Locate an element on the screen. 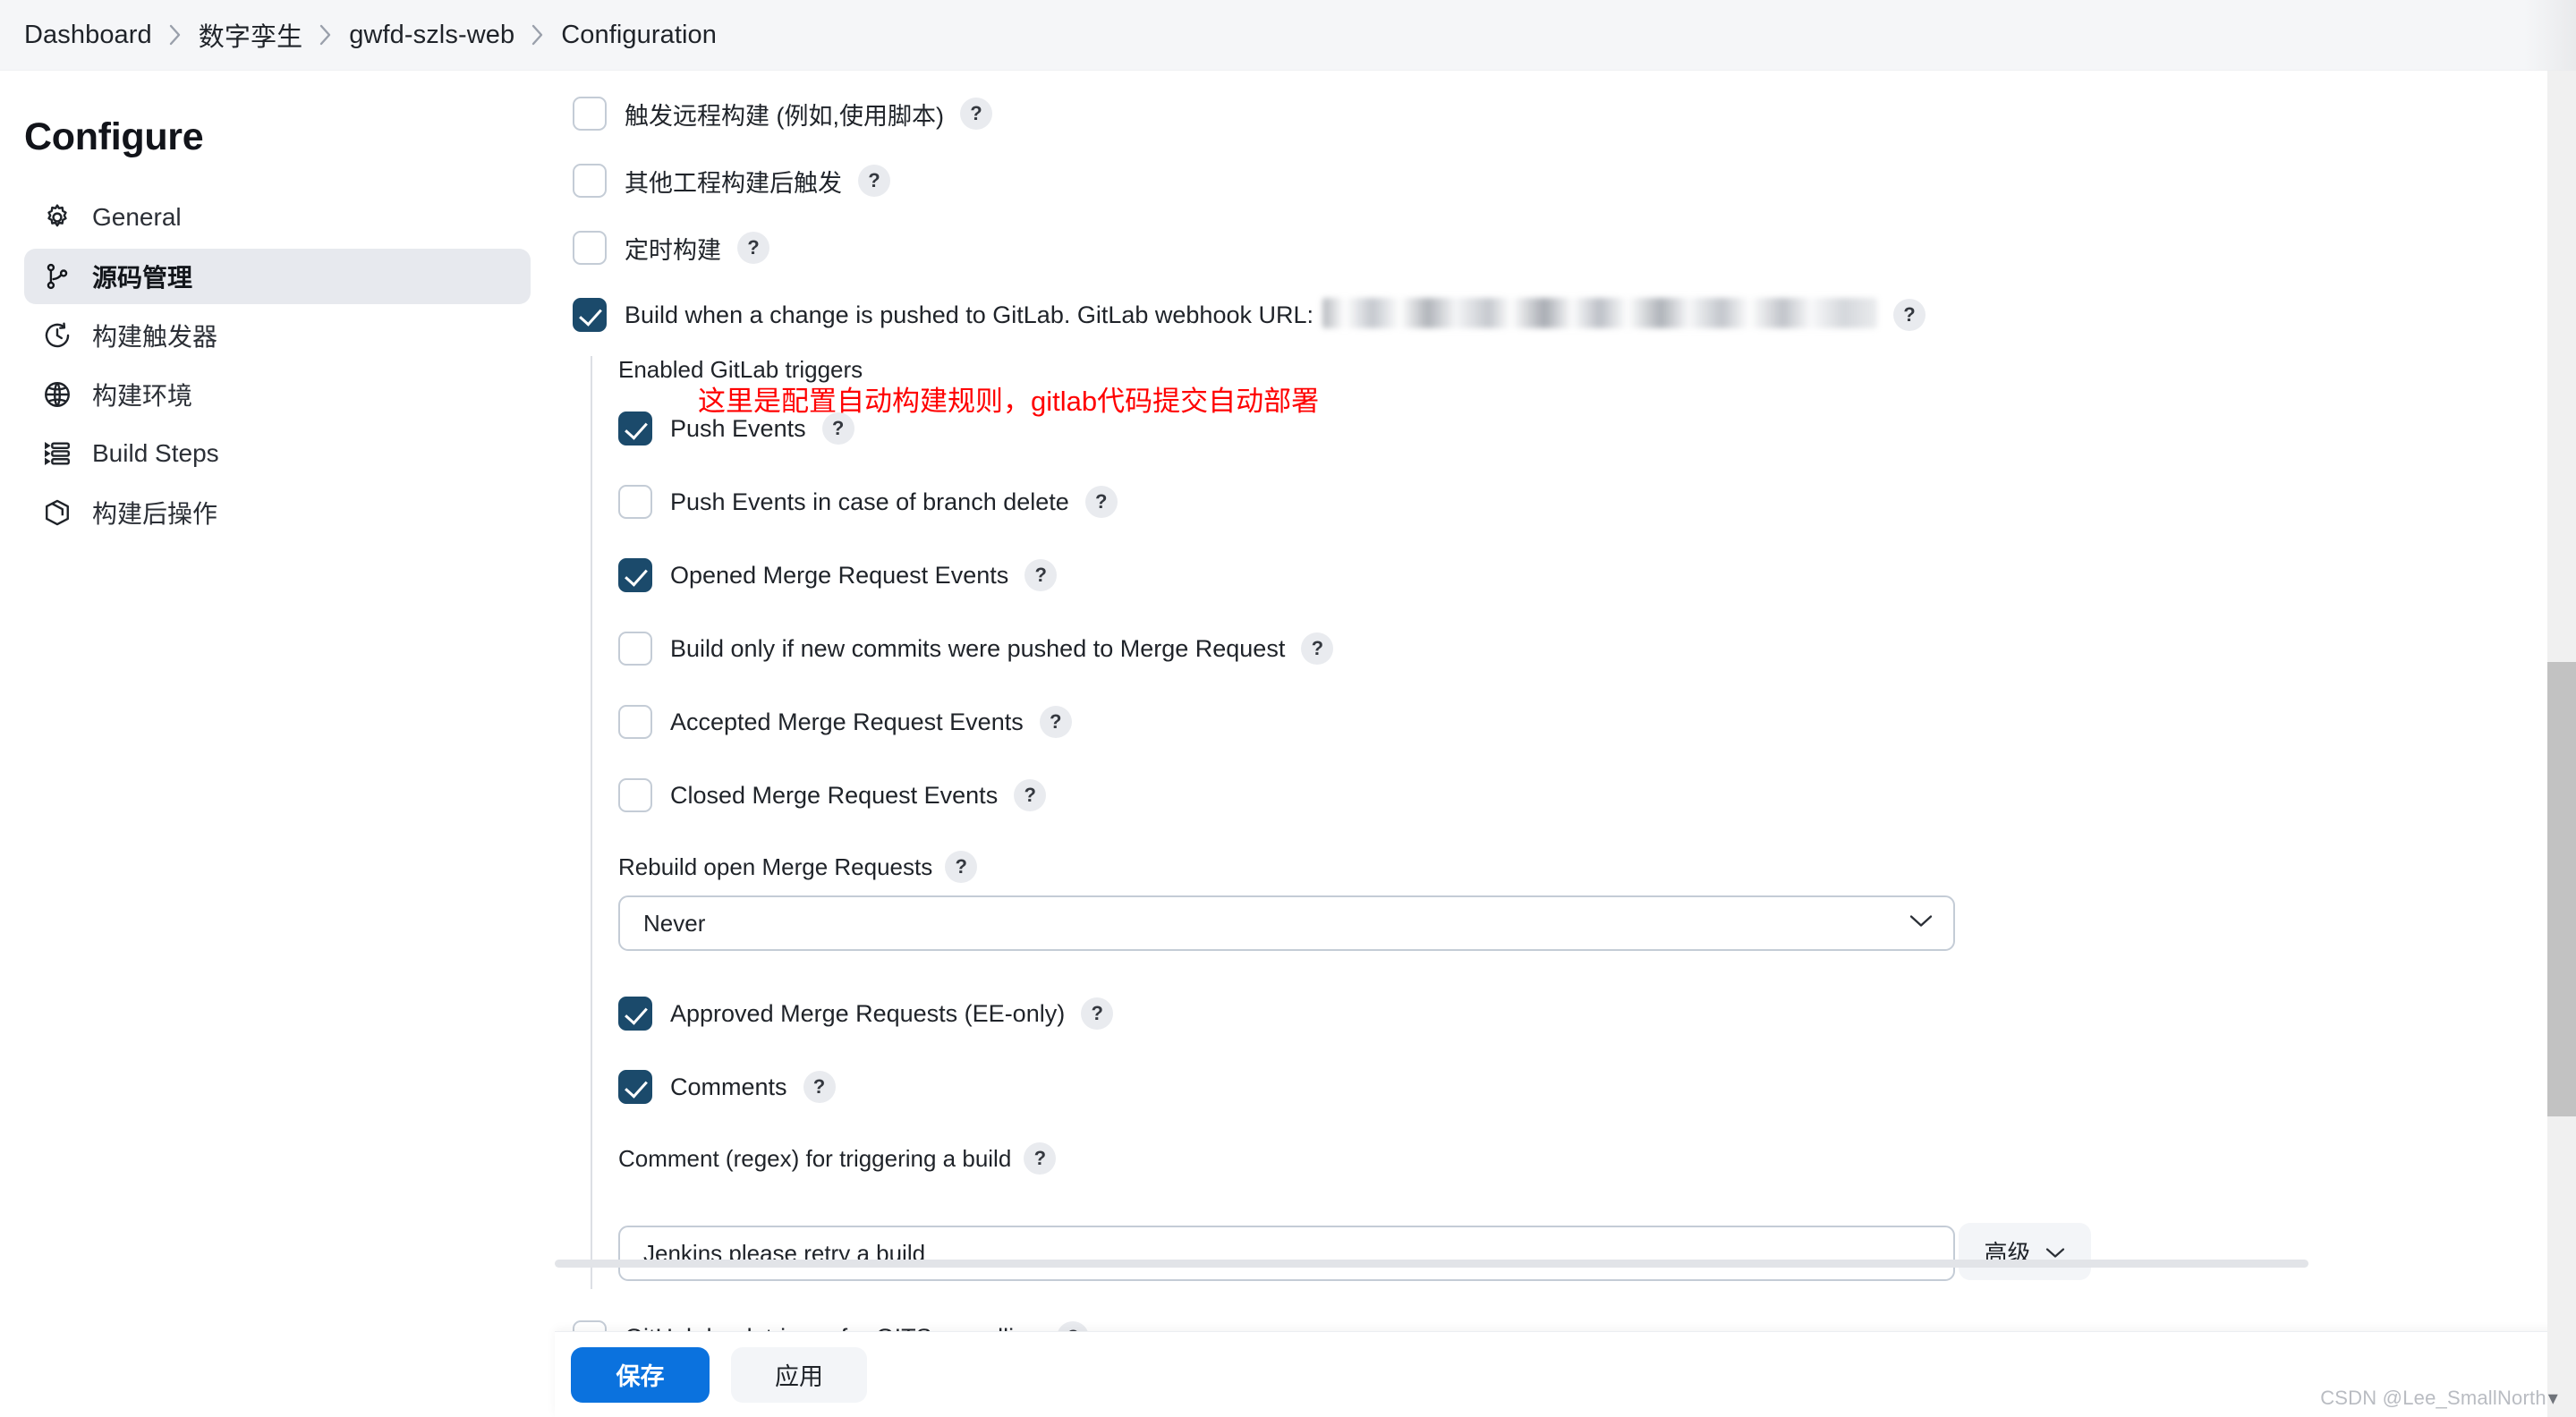 The width and height of the screenshot is (2576, 1417). sidebar-item-build-steps: Build Steps is located at coordinates (277, 454).